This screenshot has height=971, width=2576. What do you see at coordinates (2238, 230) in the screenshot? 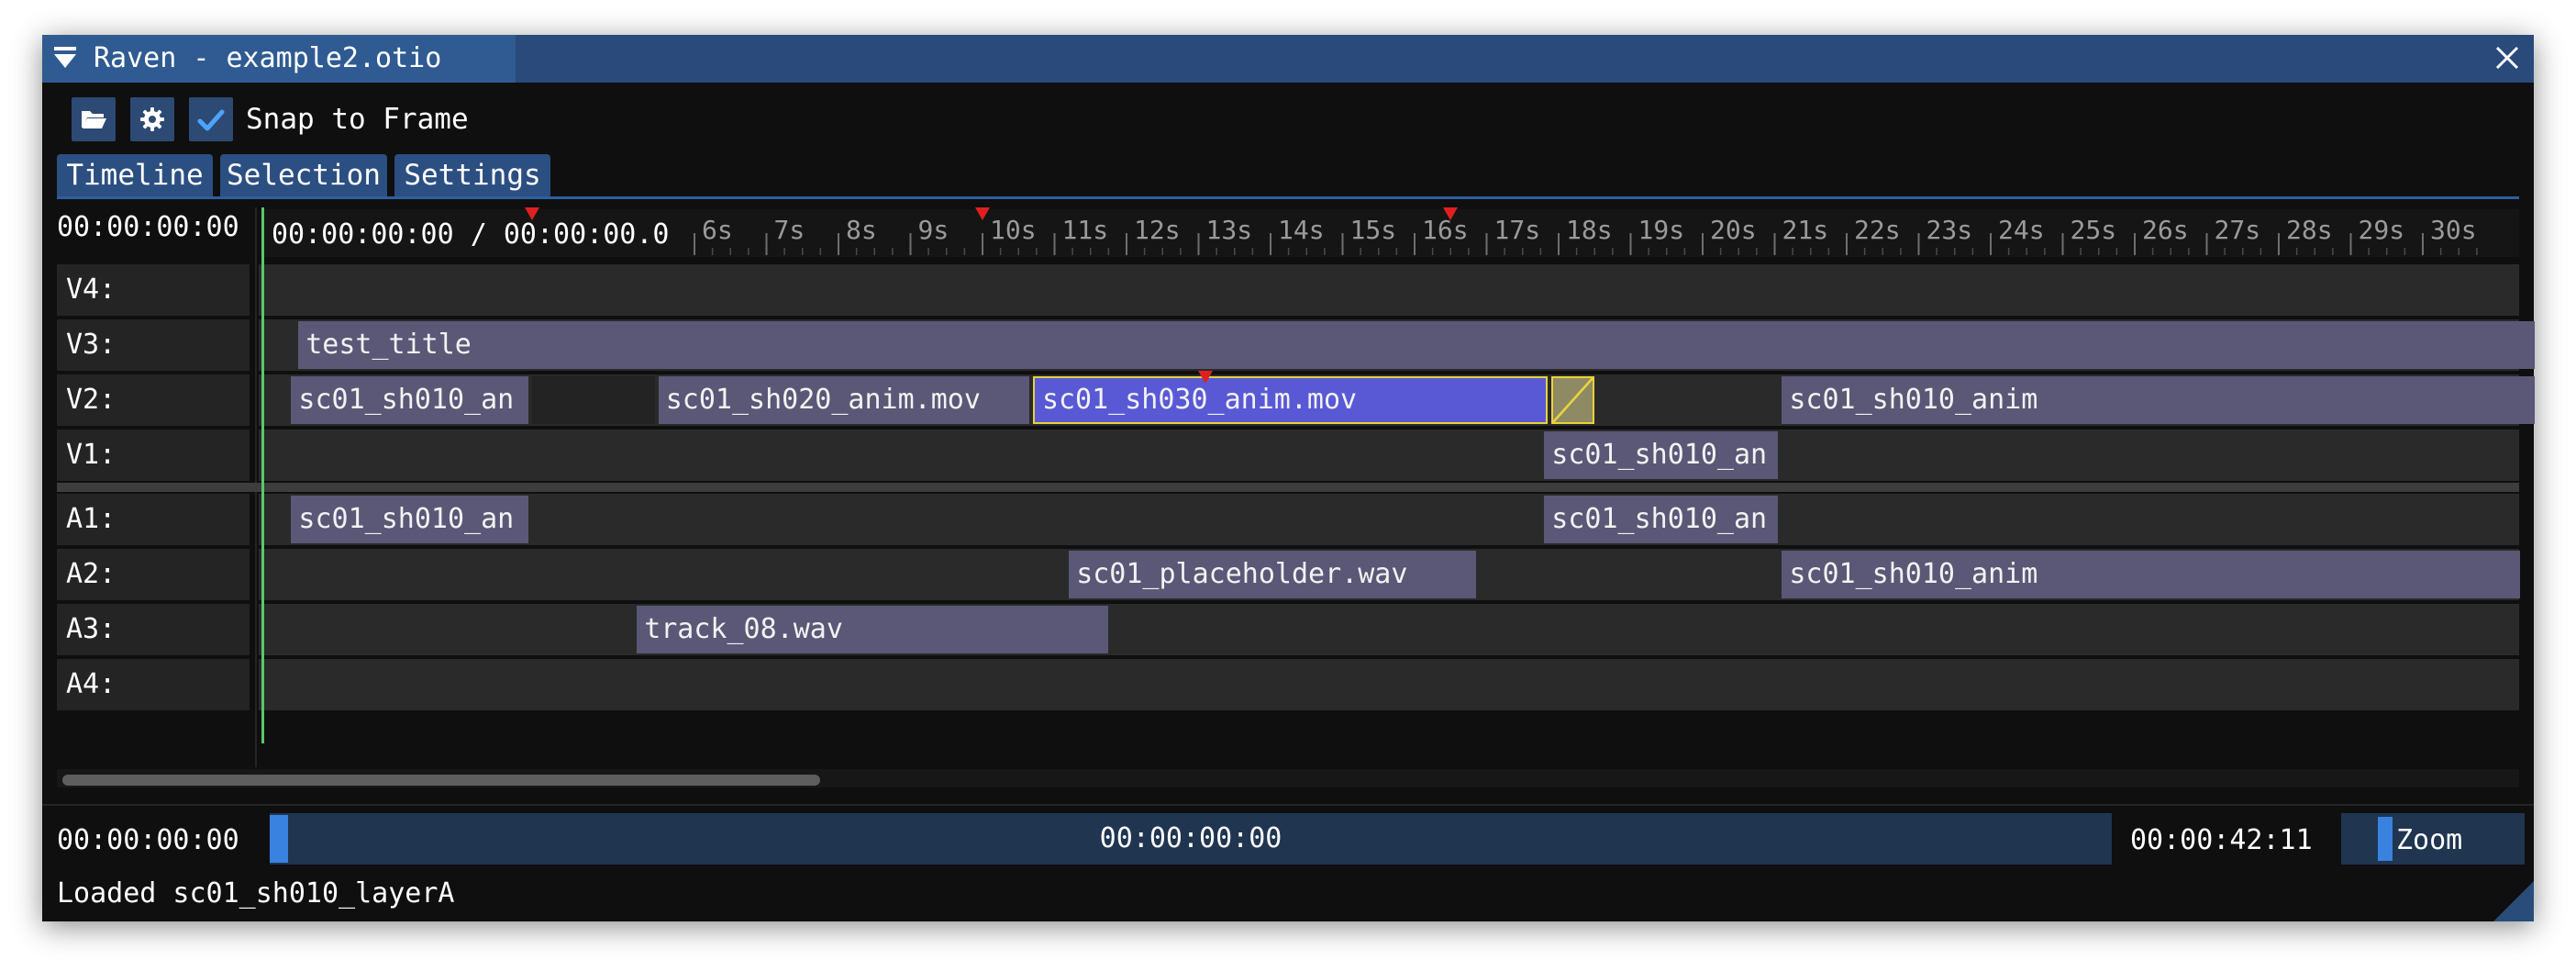
I see `ruler-tick-label: 27s` at bounding box center [2238, 230].